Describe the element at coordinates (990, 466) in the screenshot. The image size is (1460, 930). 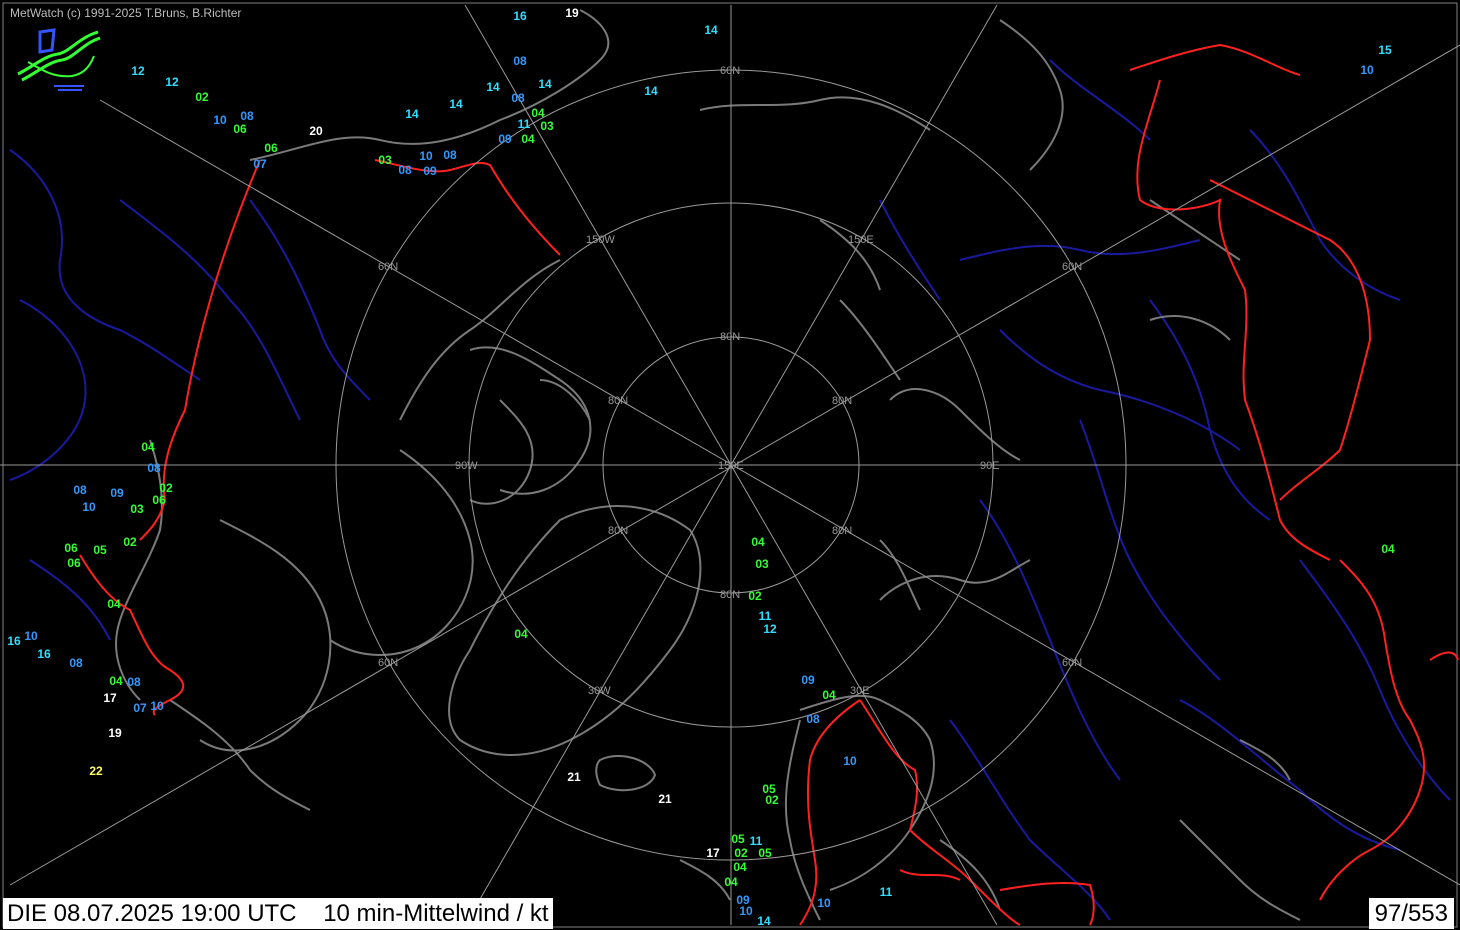
I see `grid-label-90e: 90E` at that location.